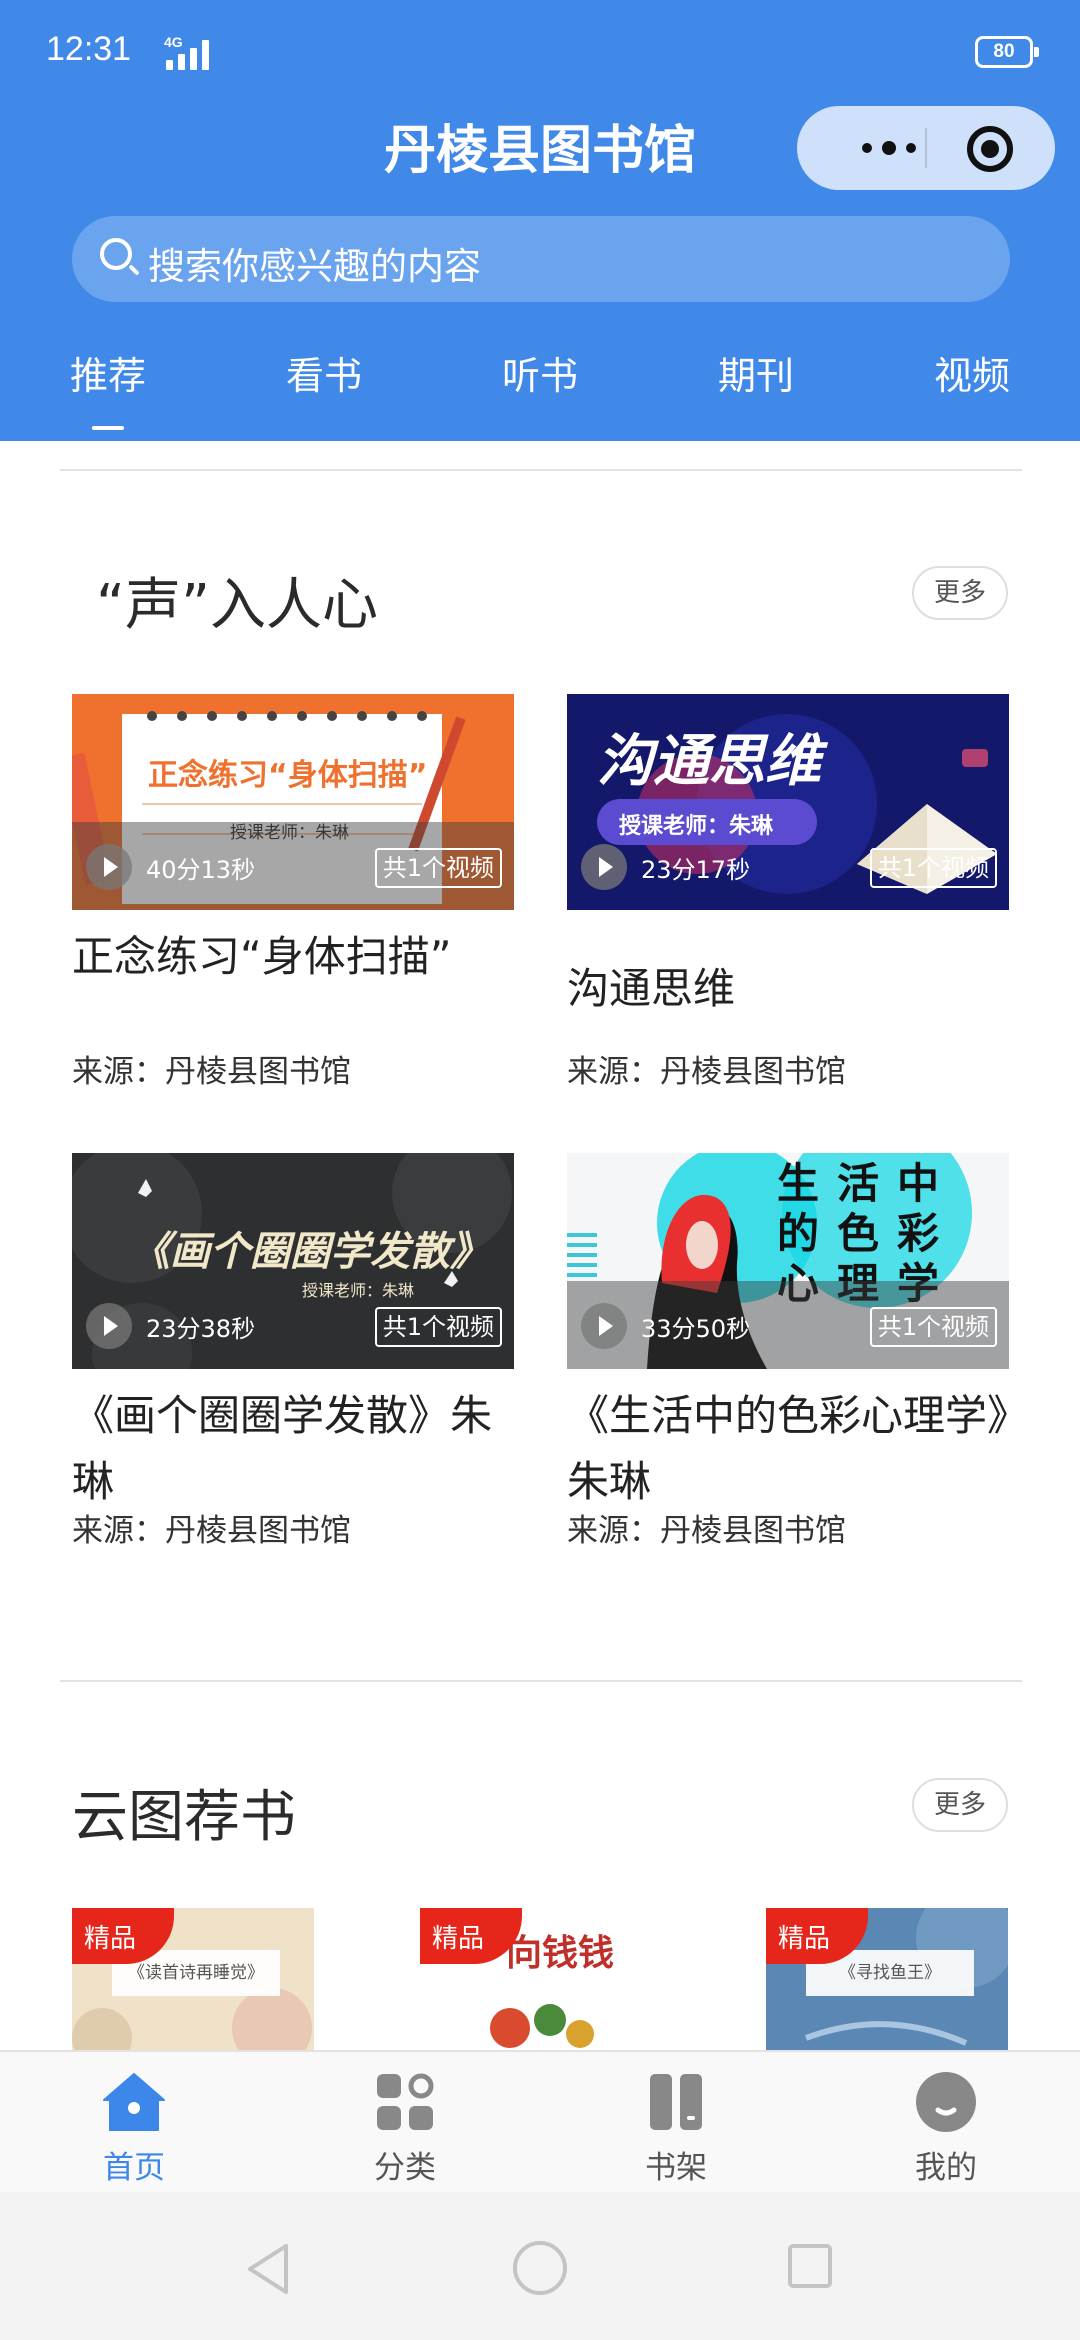  I want to click on recent-apps-icon, so click(810, 2266).